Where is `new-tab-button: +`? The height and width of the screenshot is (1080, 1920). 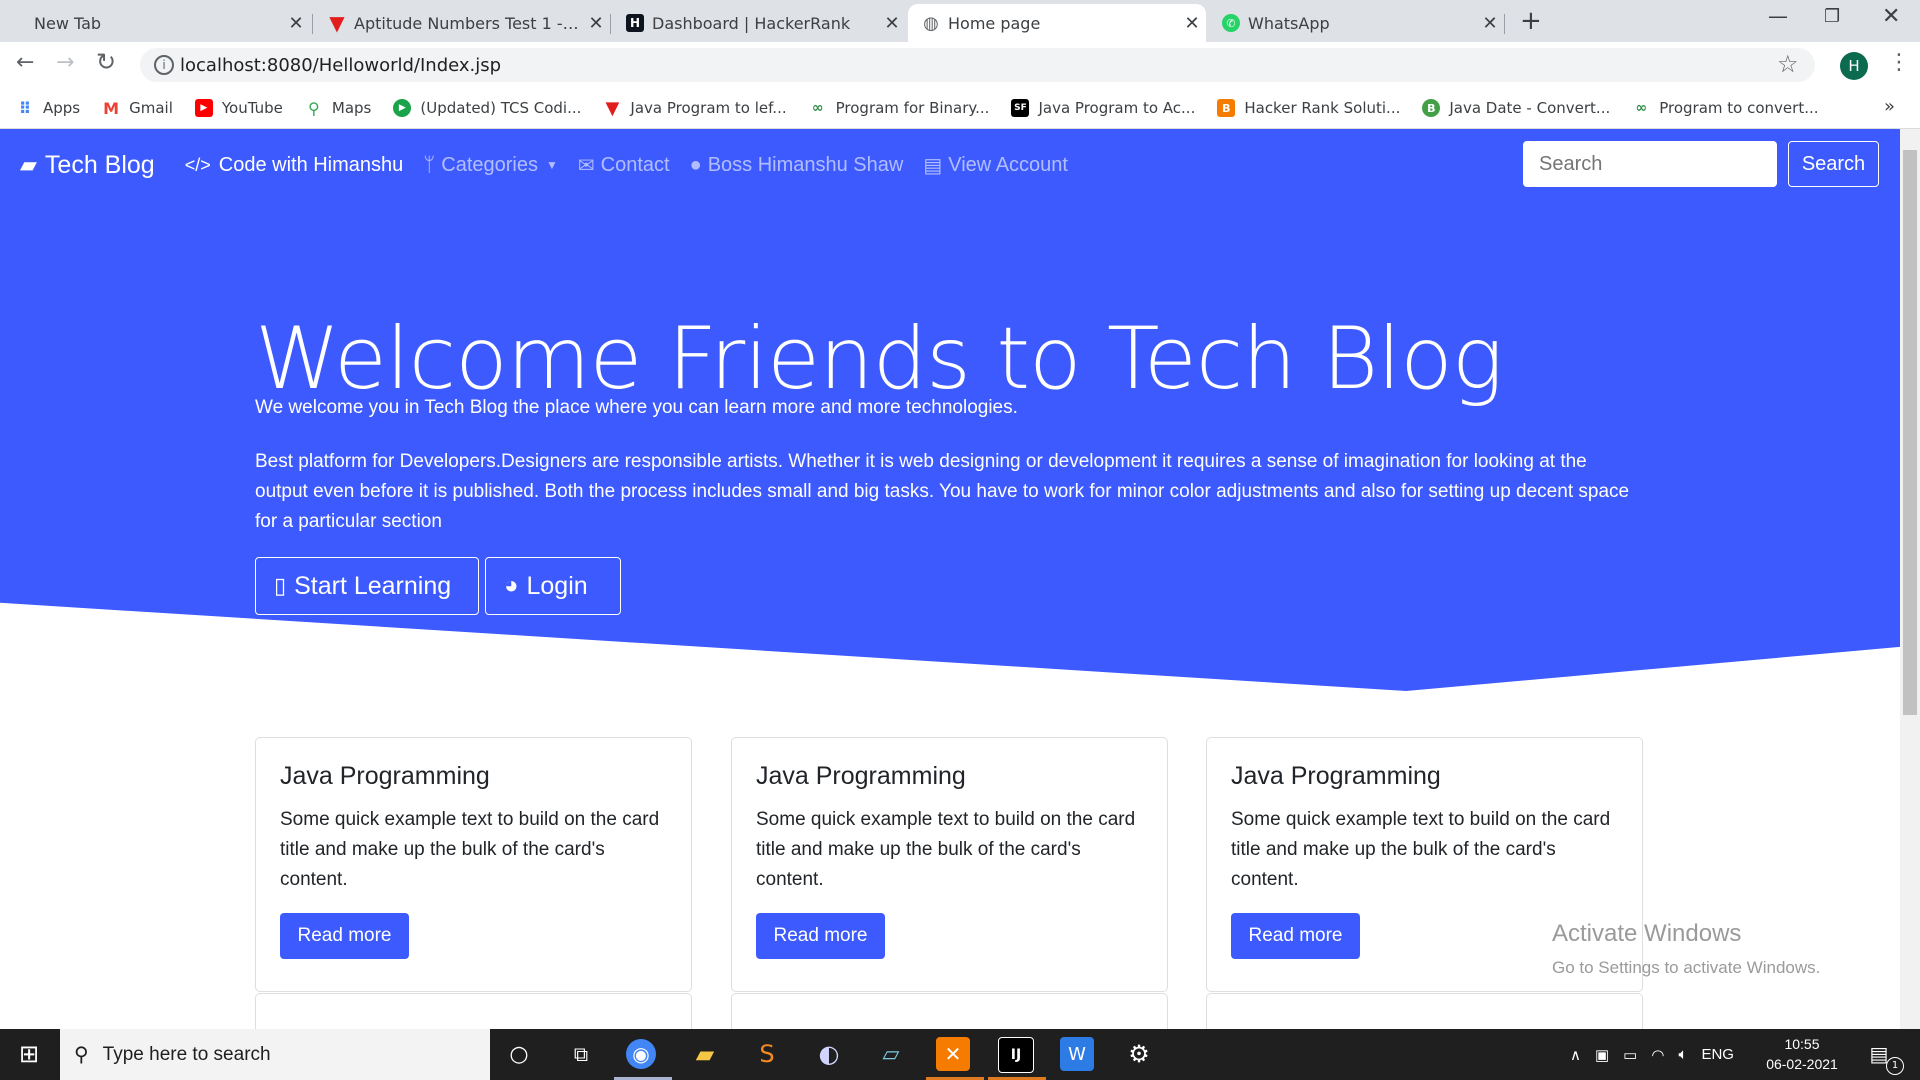 new-tab-button: + is located at coordinates (1531, 21).